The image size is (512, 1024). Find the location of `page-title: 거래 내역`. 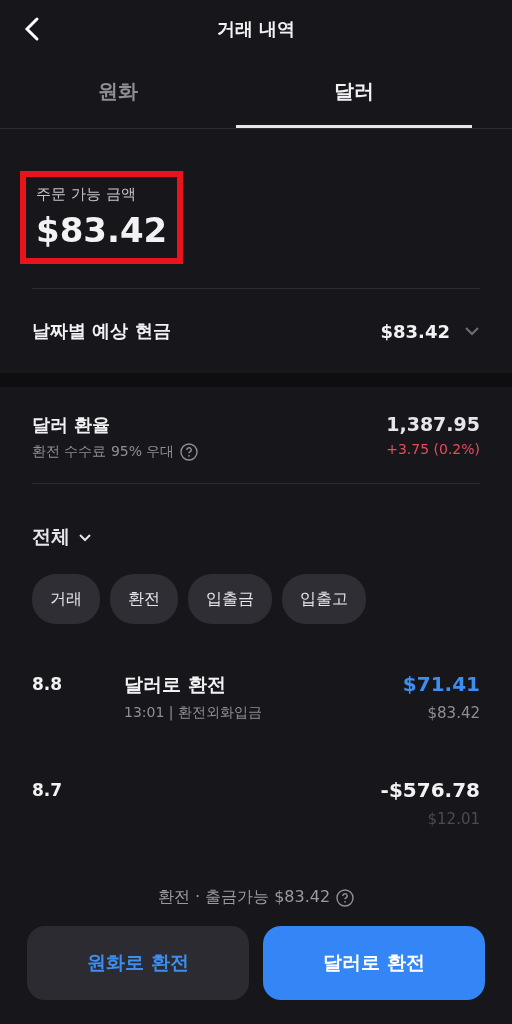

page-title: 거래 내역 is located at coordinates (256, 29).